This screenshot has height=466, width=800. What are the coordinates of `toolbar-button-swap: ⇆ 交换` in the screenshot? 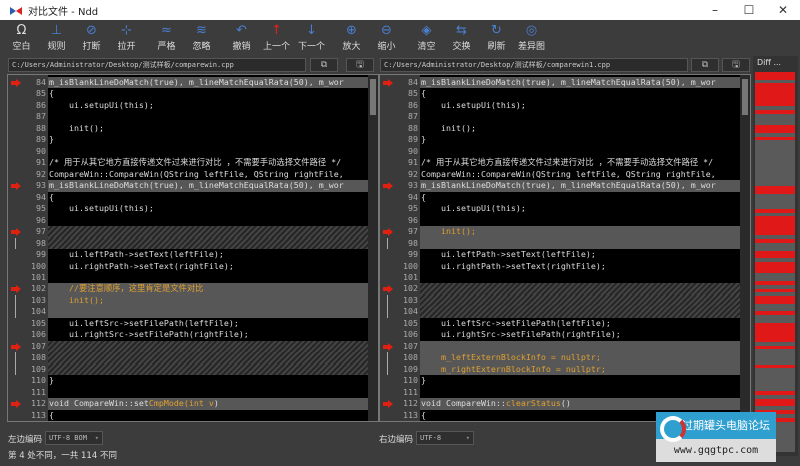 It's located at (461, 38).